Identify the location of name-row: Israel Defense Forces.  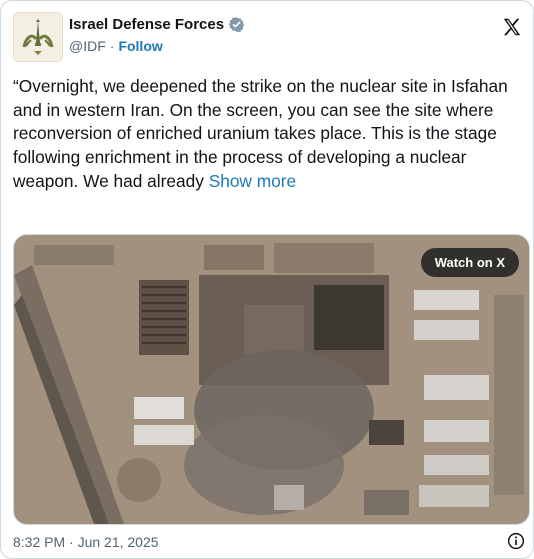
(157, 24).